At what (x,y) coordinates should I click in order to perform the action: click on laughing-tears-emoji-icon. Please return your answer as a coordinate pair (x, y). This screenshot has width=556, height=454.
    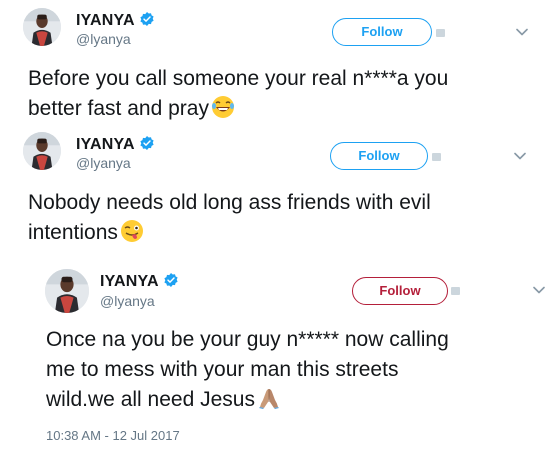
    Looking at the image, I should click on (222, 107).